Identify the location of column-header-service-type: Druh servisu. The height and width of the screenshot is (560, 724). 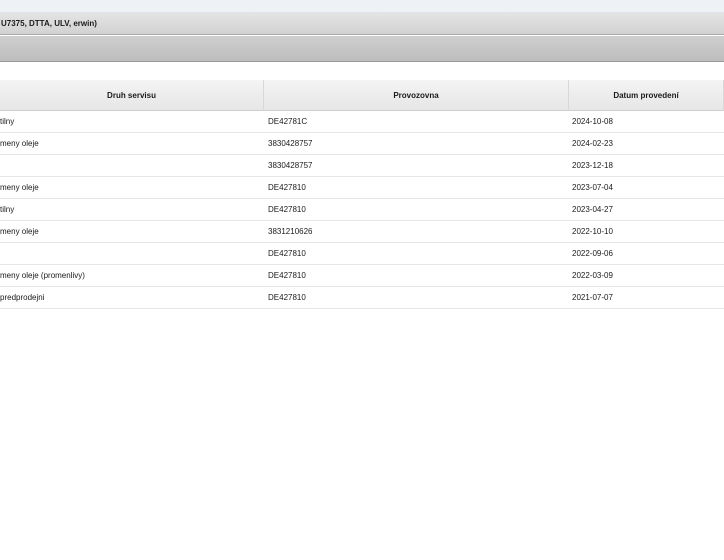
(132, 95).